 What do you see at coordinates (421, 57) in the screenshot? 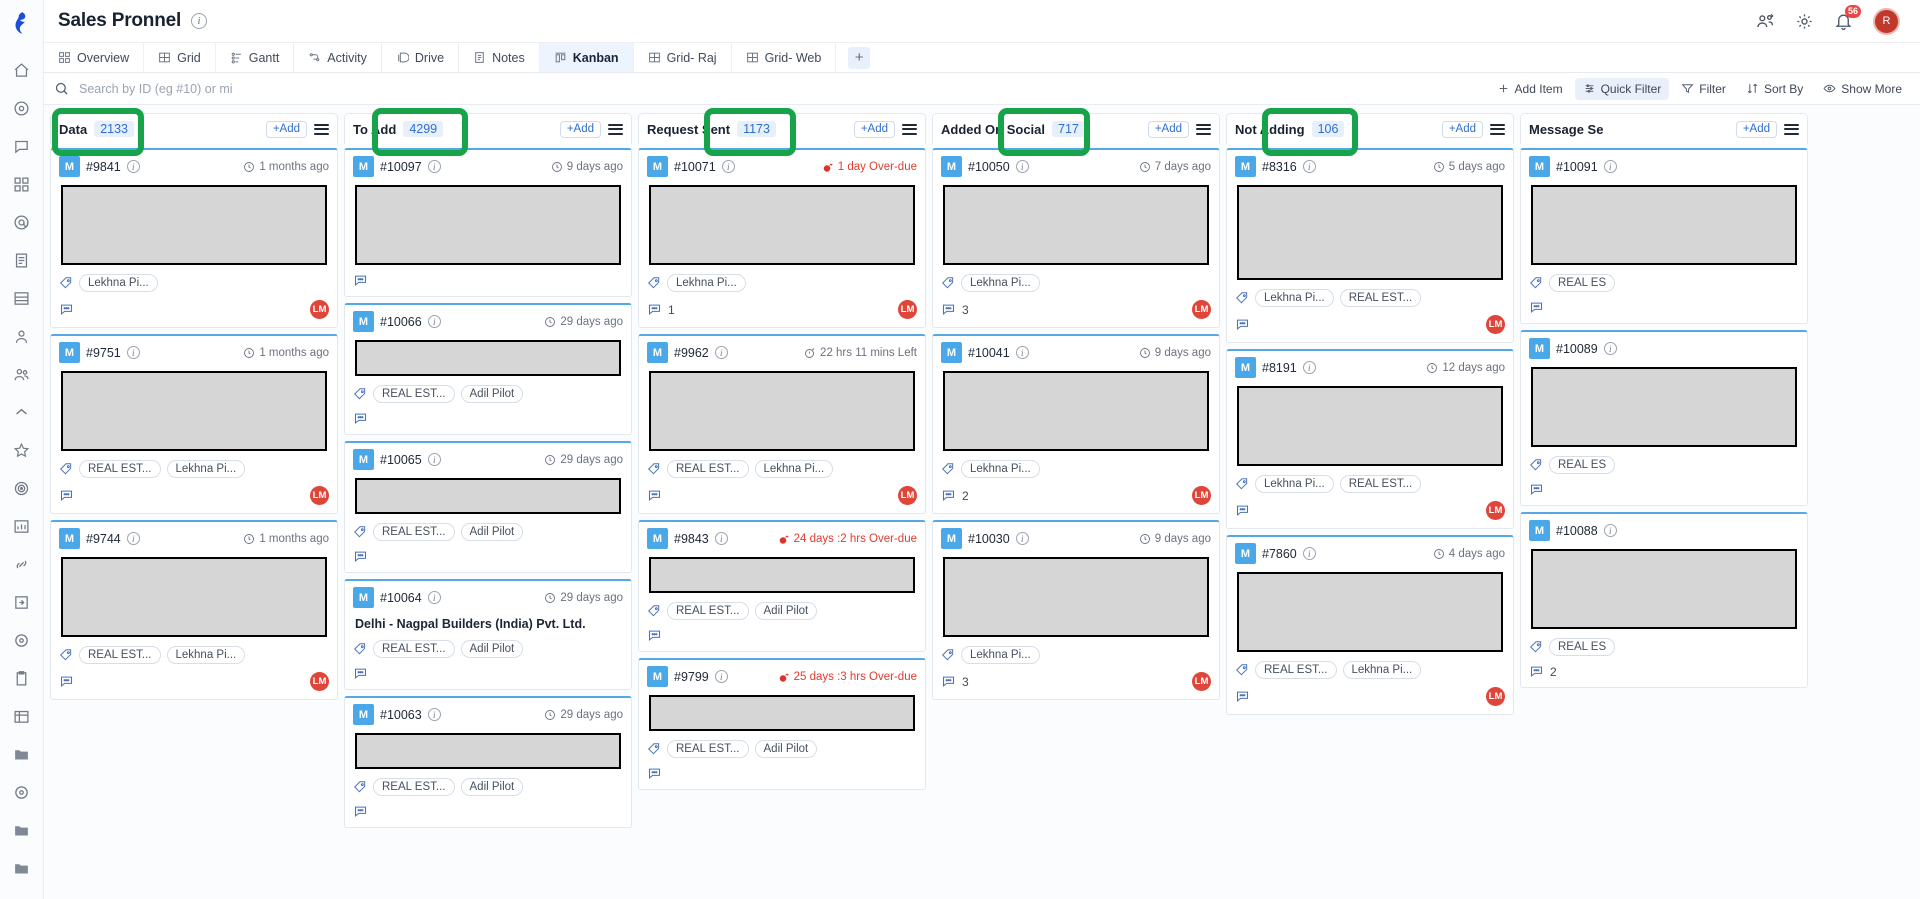
I see `tab-drive: Drive` at bounding box center [421, 57].